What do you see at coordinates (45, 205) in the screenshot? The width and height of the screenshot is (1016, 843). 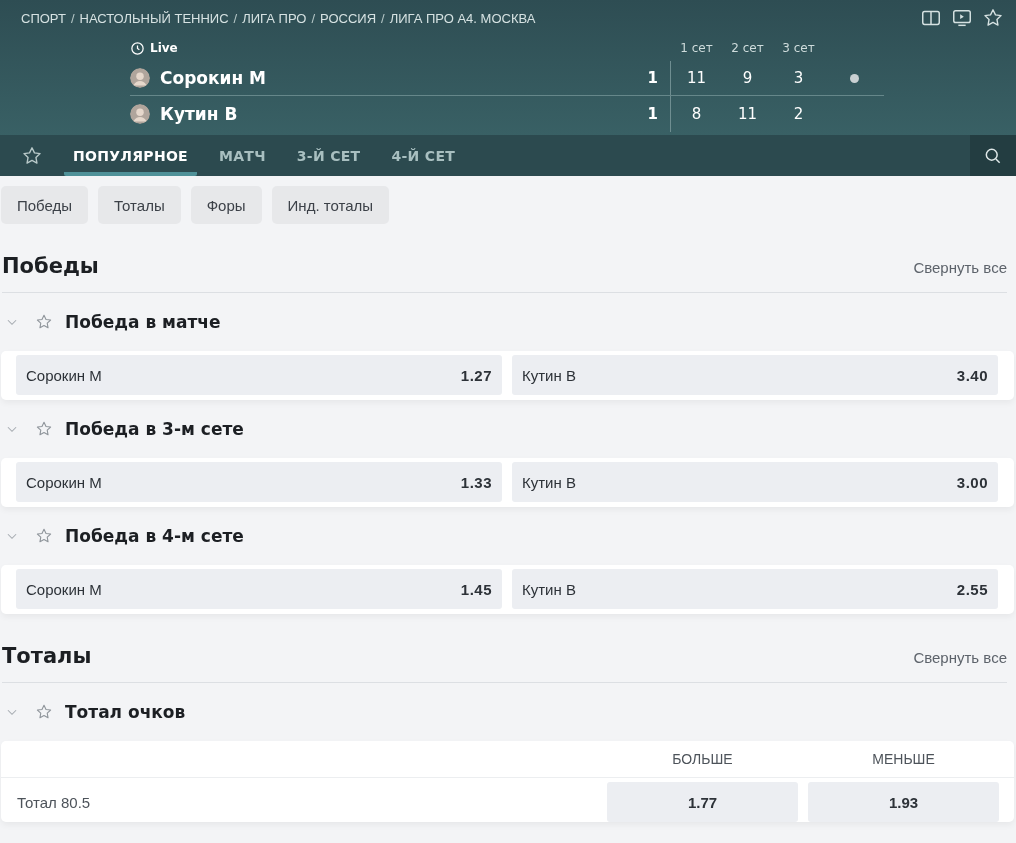 I see `filter-chip: Победы` at bounding box center [45, 205].